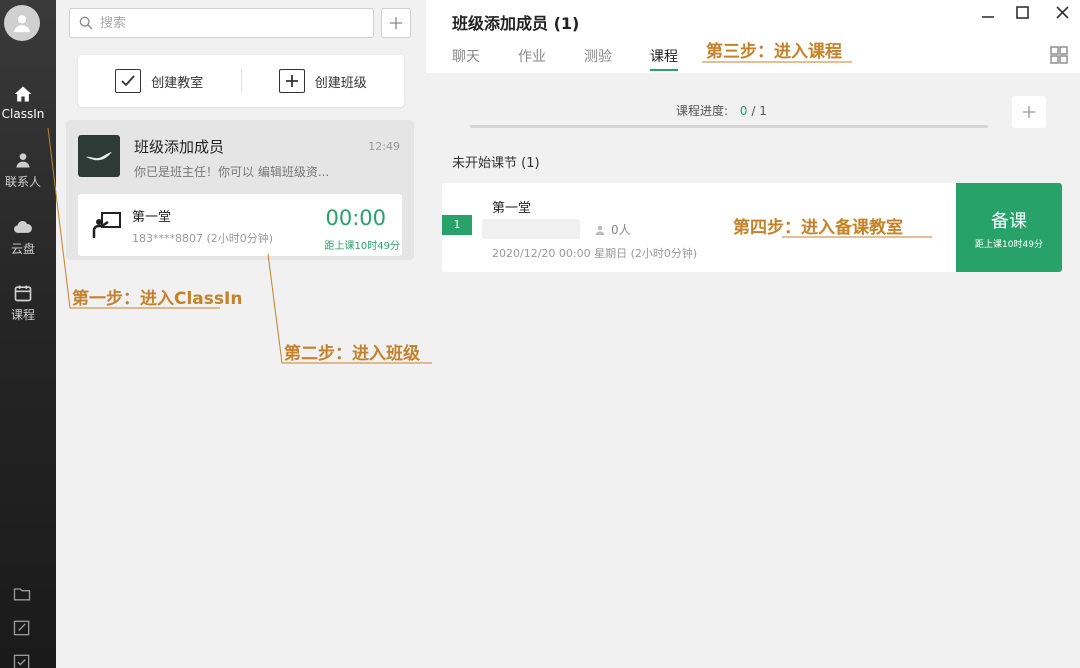 This screenshot has height=668, width=1080. Describe the element at coordinates (362, 246) in the screenshot. I see `lesson-countdown: 距上课10时49分` at that location.